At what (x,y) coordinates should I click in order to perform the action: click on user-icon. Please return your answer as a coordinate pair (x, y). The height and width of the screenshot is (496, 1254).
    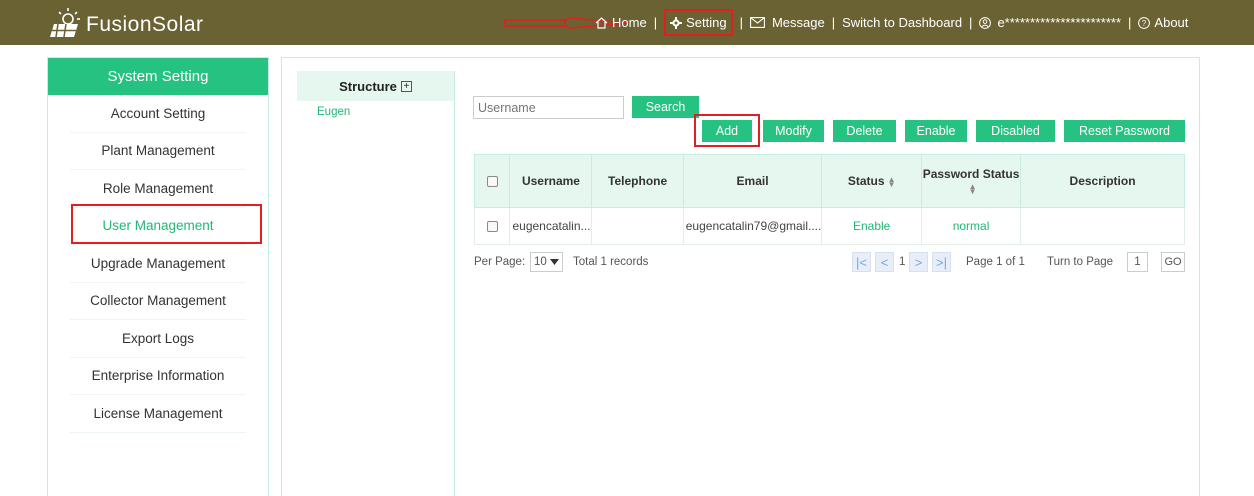
    Looking at the image, I should click on (985, 22).